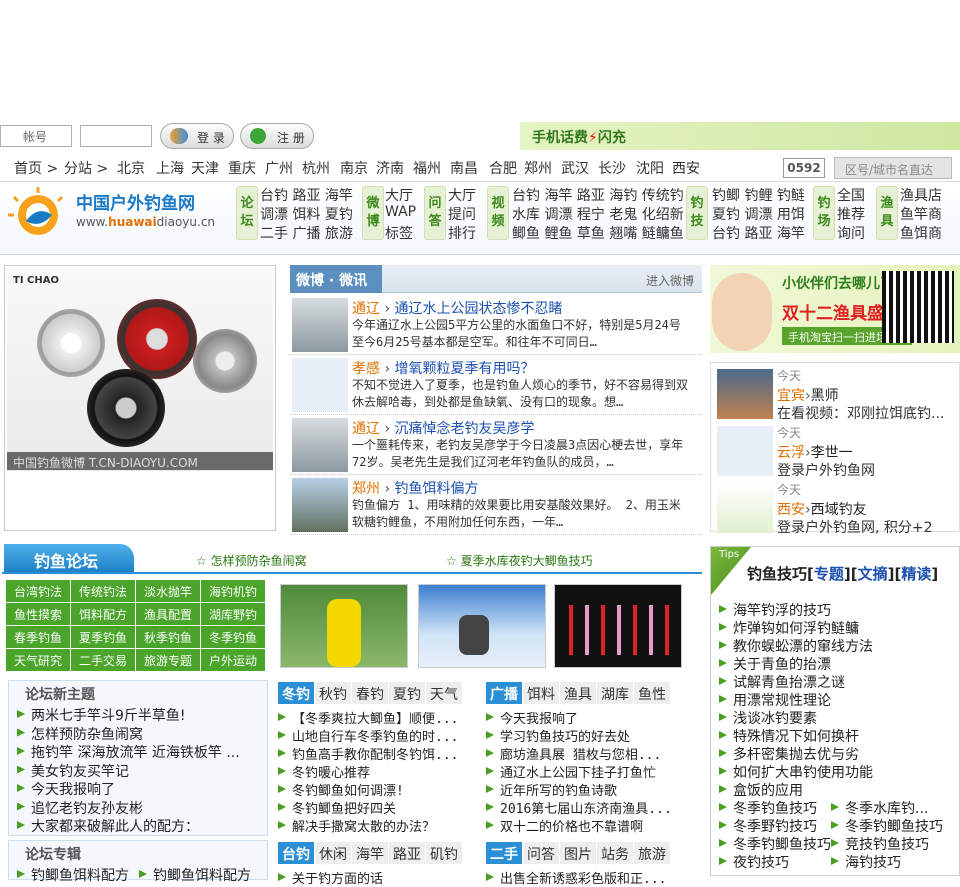 This screenshot has width=960, height=887. Describe the element at coordinates (399, 233) in the screenshot. I see `nav-links-weibo-2: 标签` at that location.